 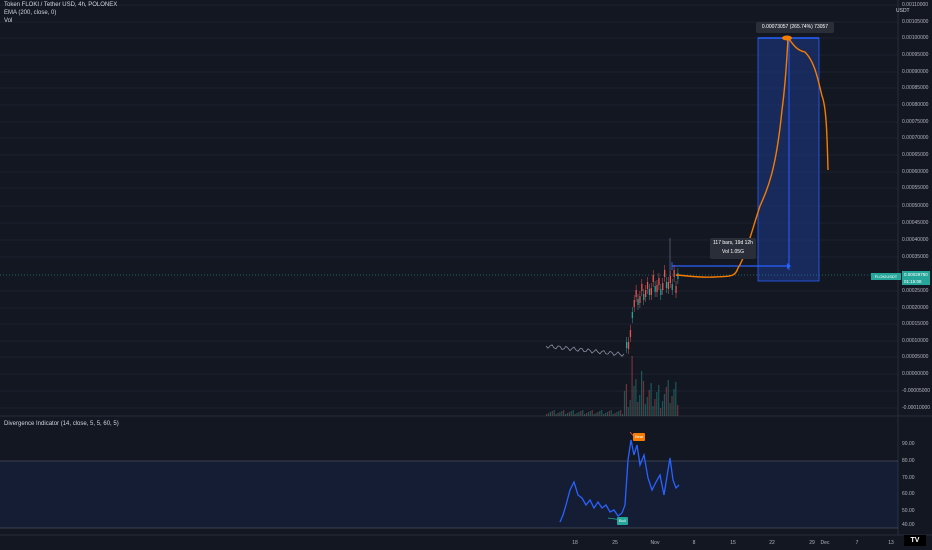 I want to click on date-tick-label: 13, so click(x=891, y=543).